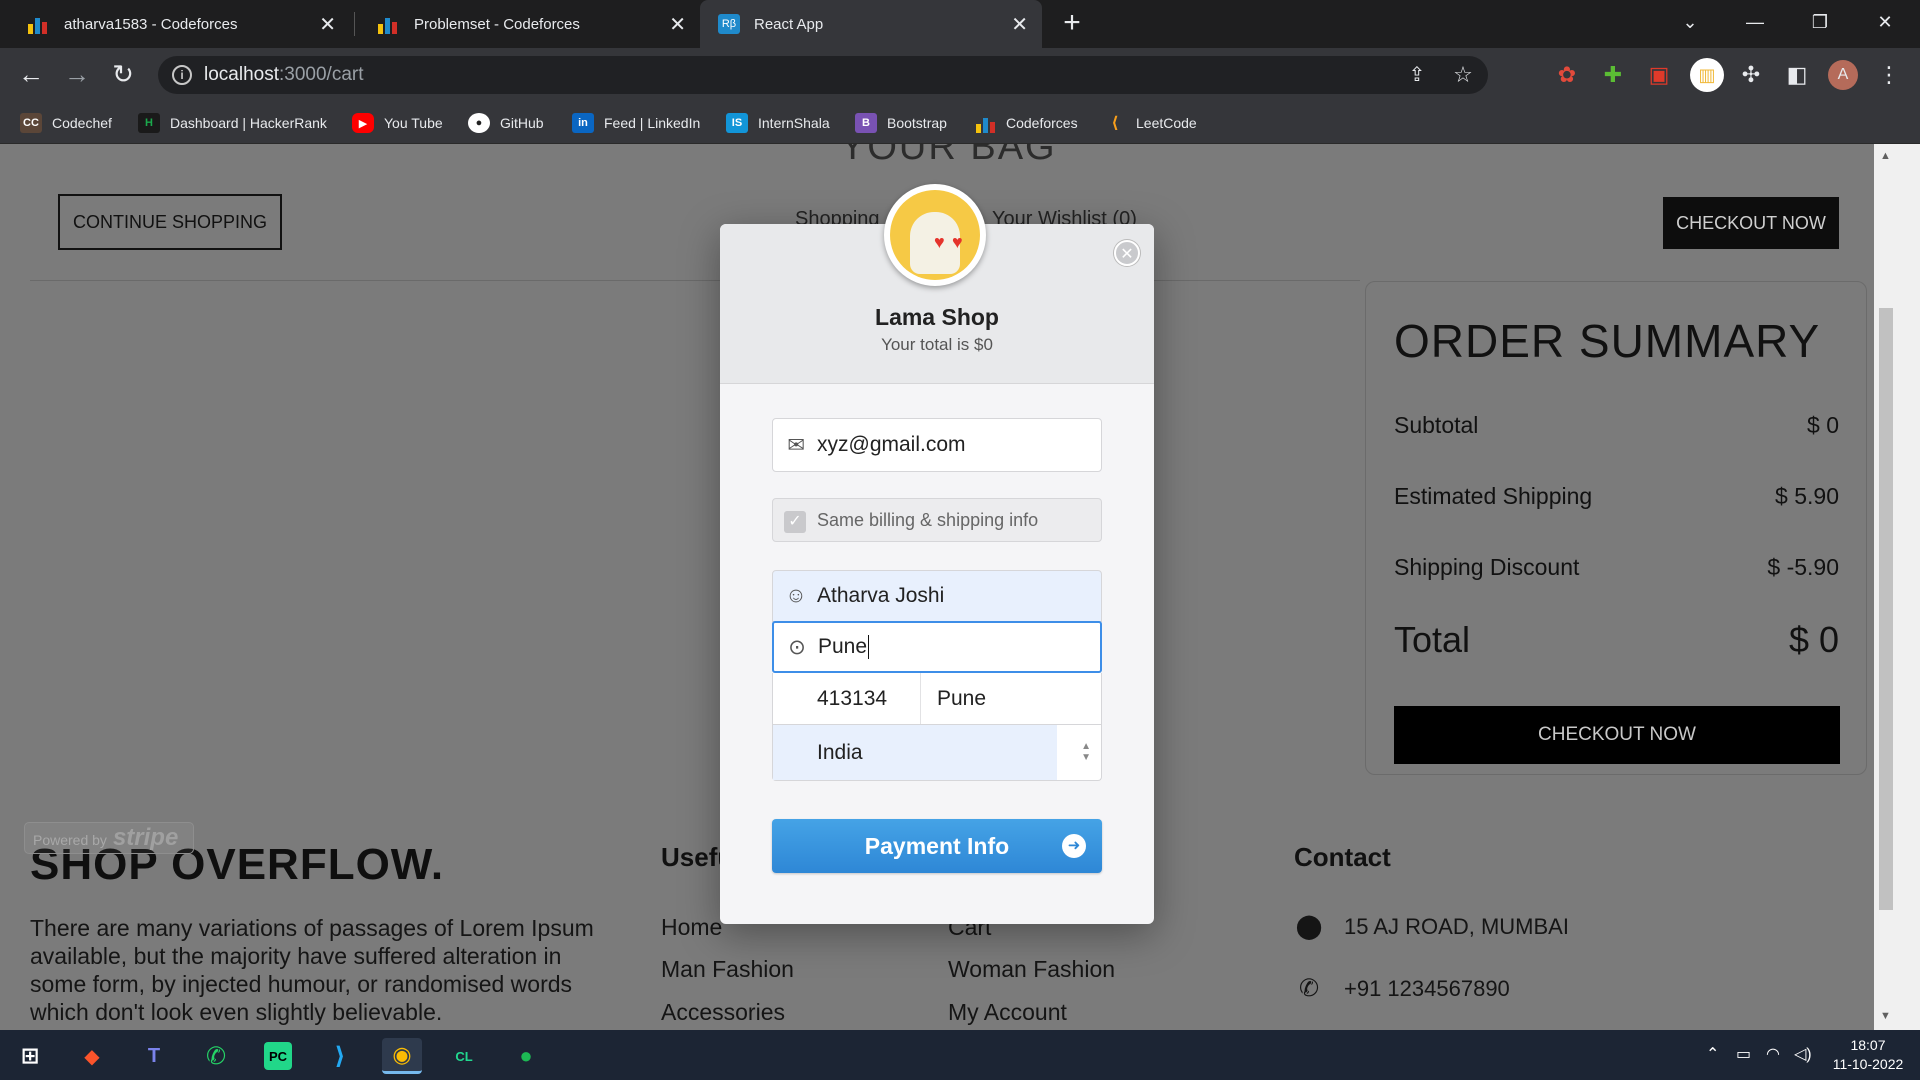  I want to click on extension-icon: ✿, so click(1567, 75).